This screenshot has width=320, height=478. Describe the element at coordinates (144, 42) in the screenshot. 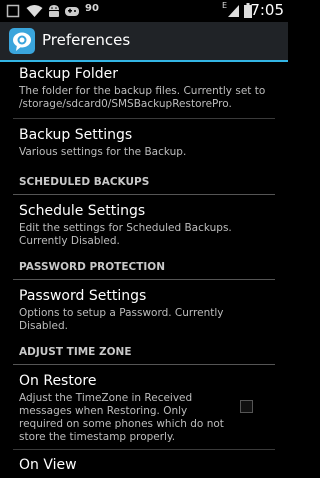

I see `action-bar: Preferences` at that location.